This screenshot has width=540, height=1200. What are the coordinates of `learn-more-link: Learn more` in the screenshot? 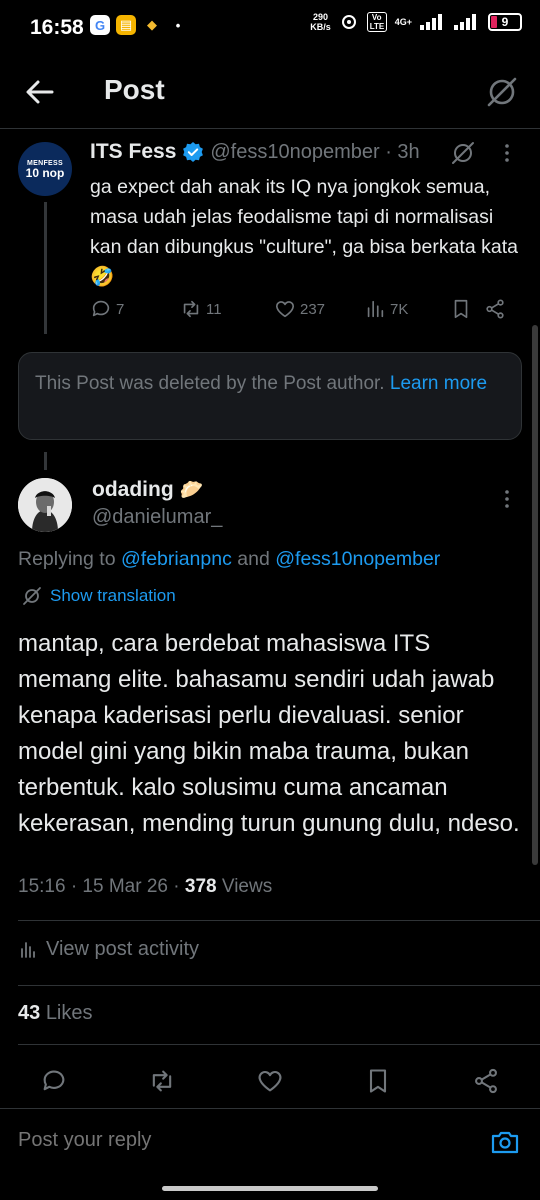 It's located at (438, 383).